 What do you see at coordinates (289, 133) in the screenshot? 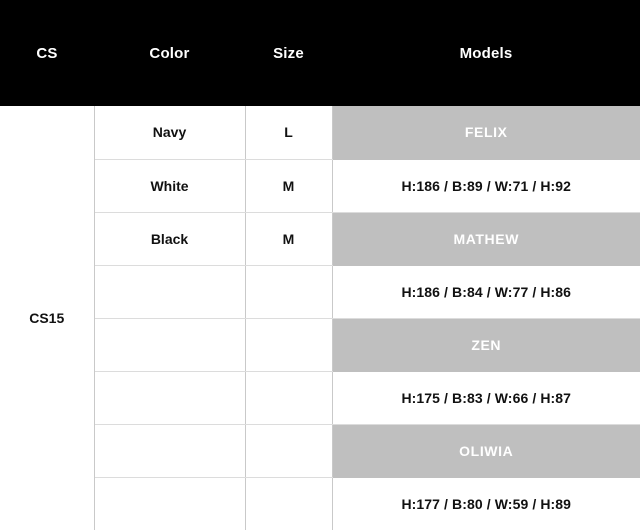
I see `size-value: L` at bounding box center [289, 133].